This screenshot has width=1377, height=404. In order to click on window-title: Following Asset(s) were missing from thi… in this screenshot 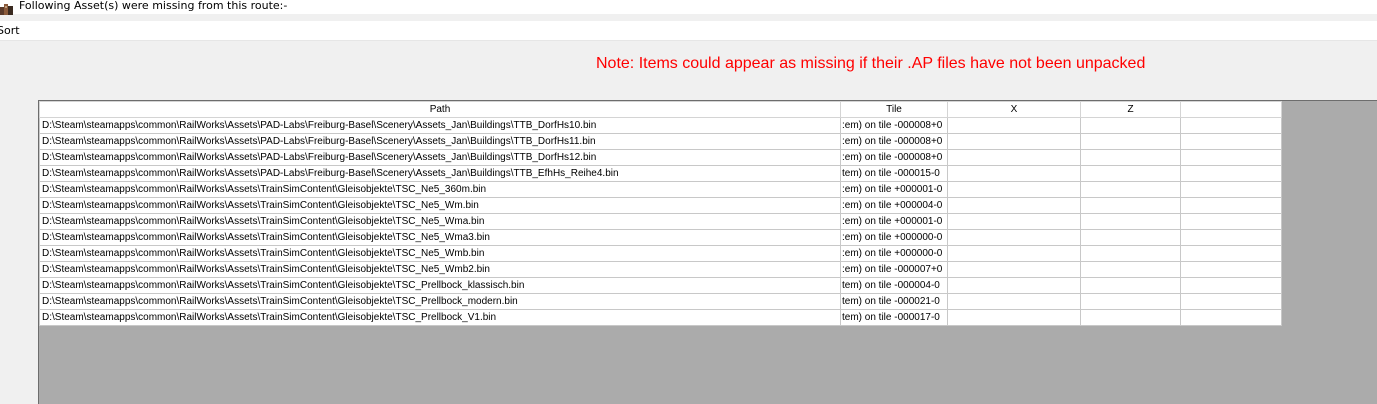, I will do `click(153, 6)`.